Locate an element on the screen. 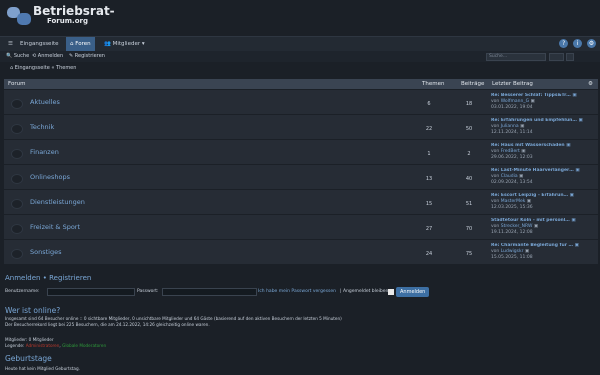  who-online-title: Wer ist online? is located at coordinates (33, 310).